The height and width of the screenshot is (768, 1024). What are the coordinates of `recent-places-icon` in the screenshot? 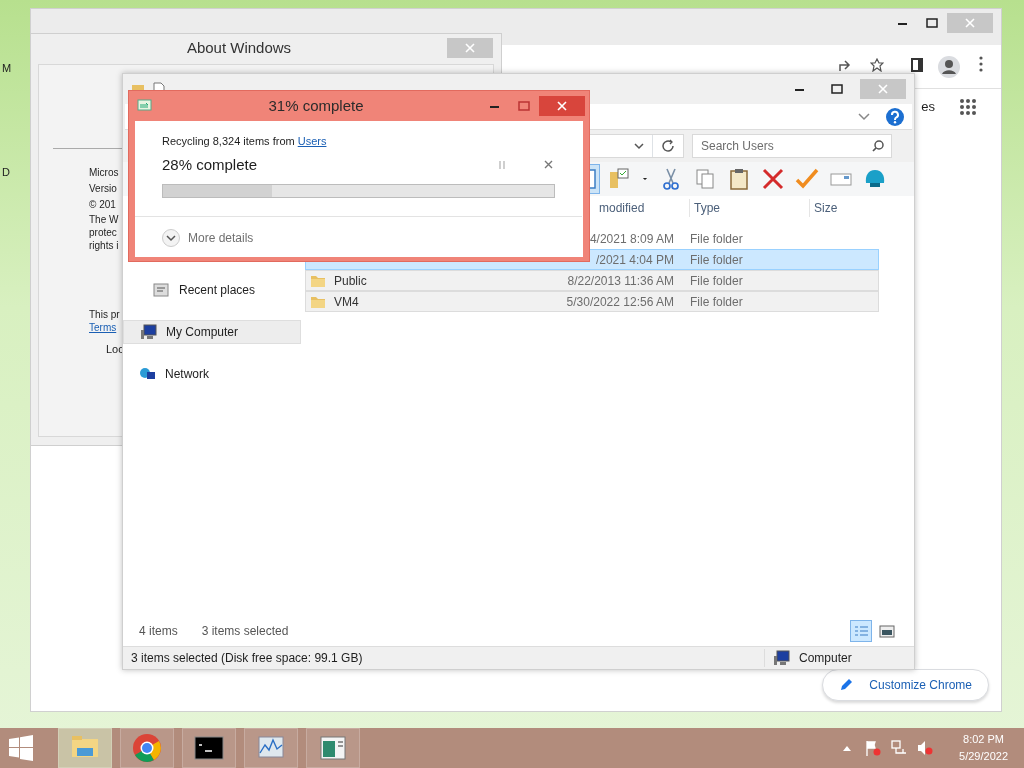 It's located at (162, 290).